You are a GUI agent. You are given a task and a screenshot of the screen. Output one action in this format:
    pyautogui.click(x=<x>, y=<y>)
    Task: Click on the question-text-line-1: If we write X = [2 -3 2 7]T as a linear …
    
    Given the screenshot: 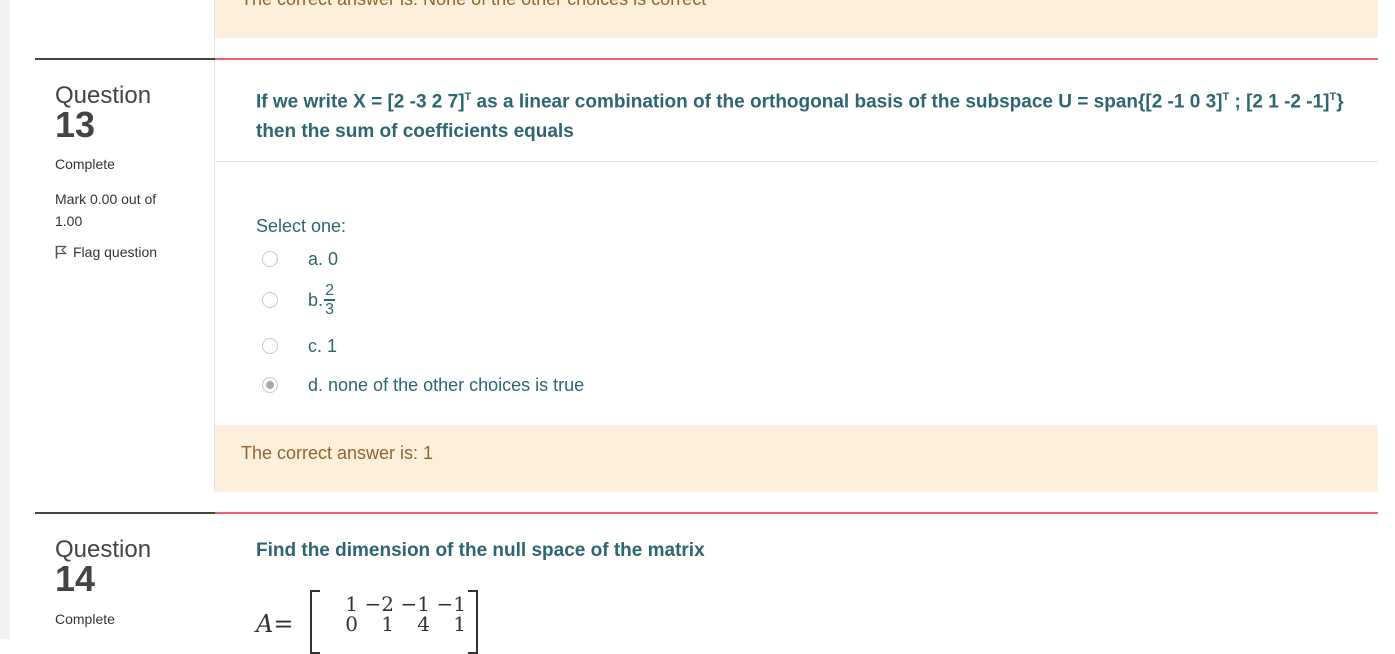 What is the action you would take?
    pyautogui.click(x=811, y=99)
    